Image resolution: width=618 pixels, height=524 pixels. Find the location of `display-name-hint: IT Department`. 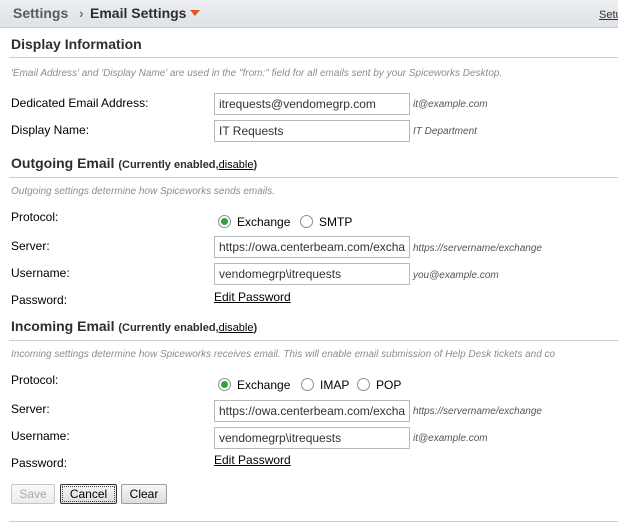

display-name-hint: IT Department is located at coordinates (445, 131).